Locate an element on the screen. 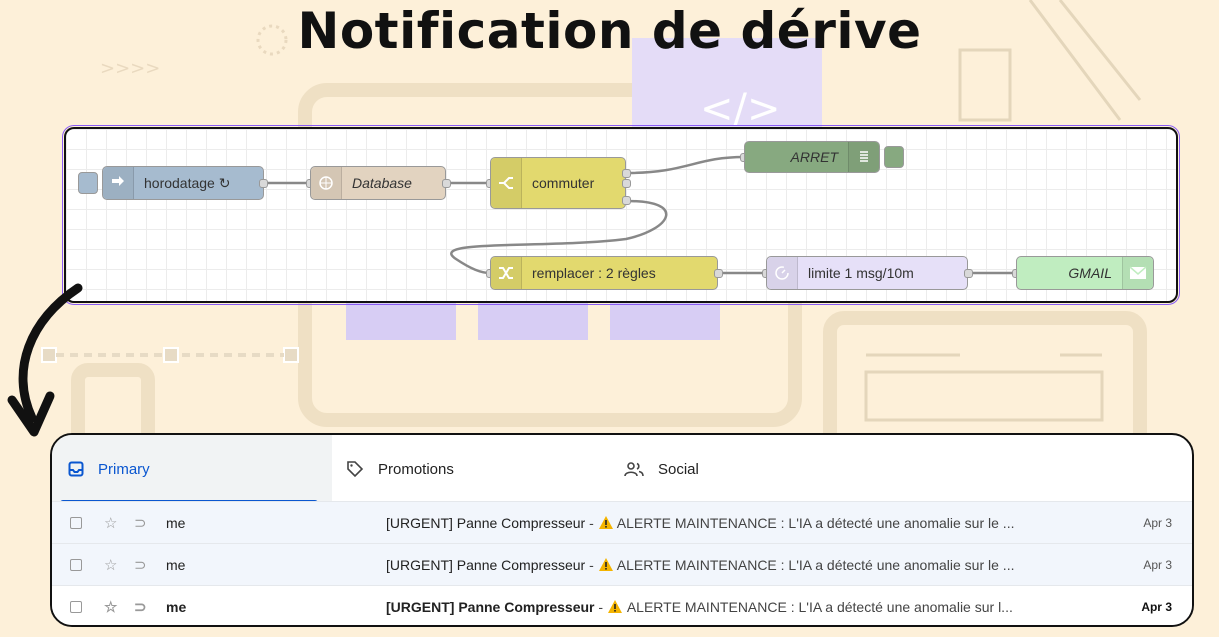  change-node: remplacer : 2 règles is located at coordinates (604, 273).